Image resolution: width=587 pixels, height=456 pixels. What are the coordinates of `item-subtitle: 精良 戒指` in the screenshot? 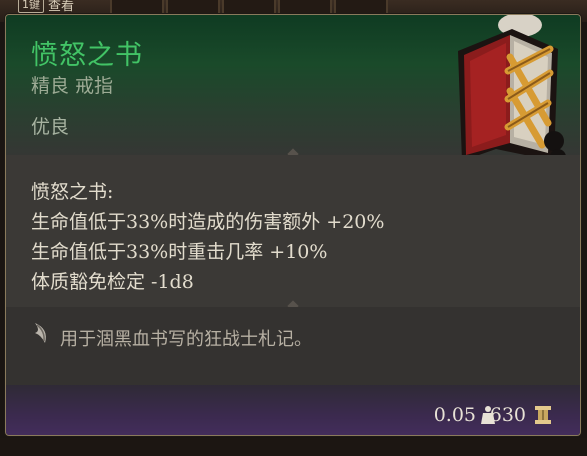 It's located at (72, 86).